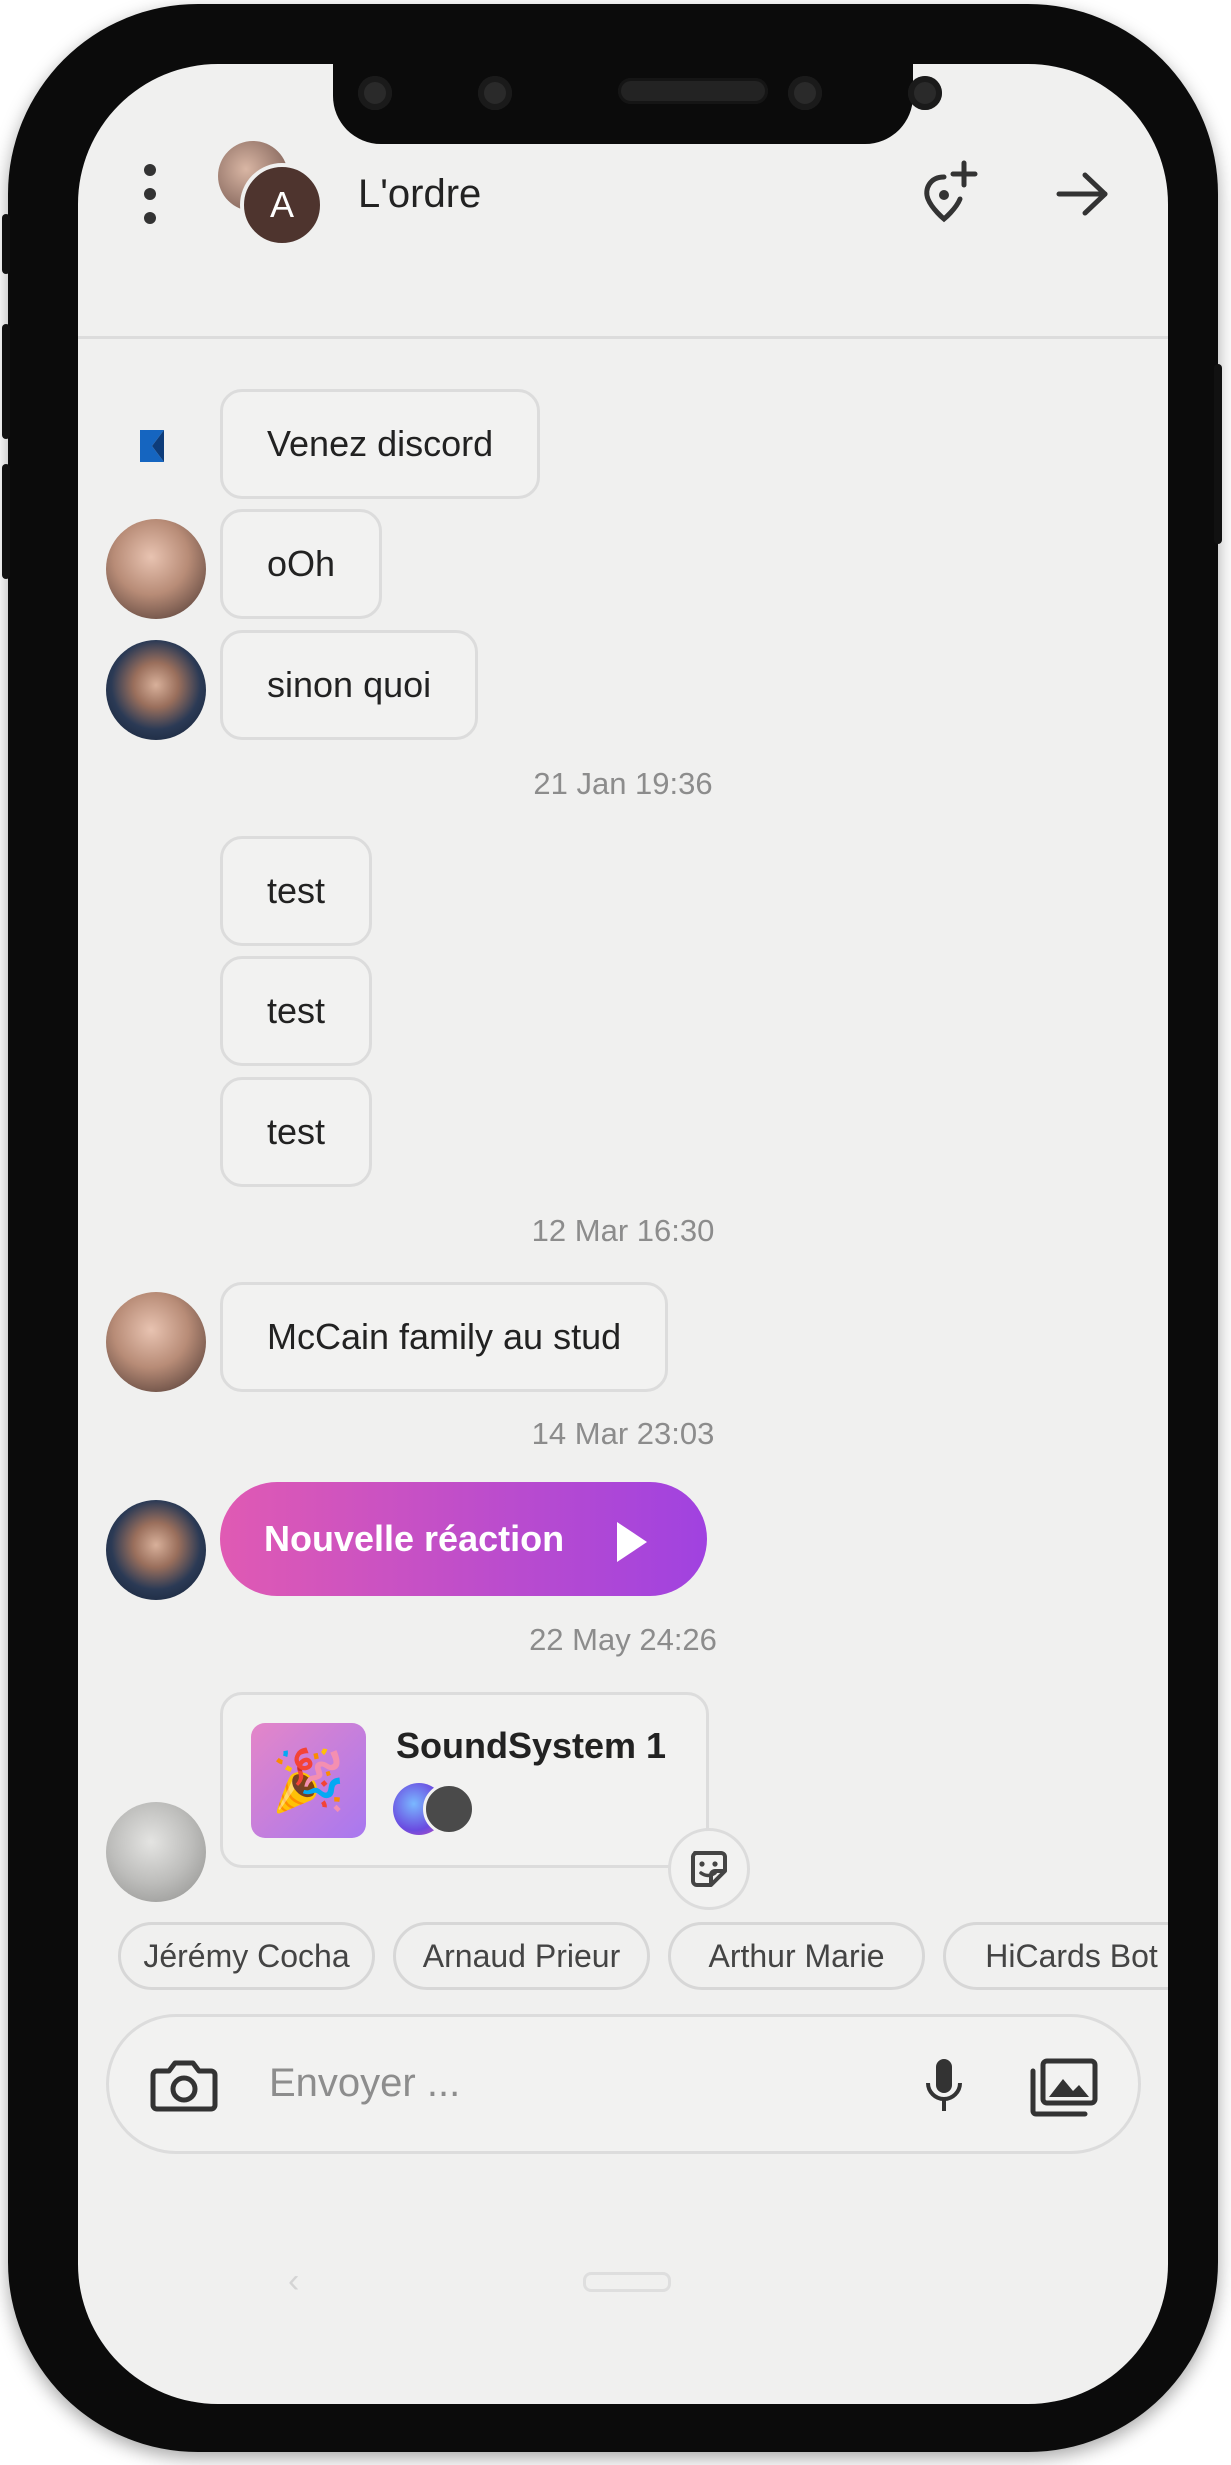  Describe the element at coordinates (380, 444) in the screenshot. I see `message-bubble: Venez discord` at that location.